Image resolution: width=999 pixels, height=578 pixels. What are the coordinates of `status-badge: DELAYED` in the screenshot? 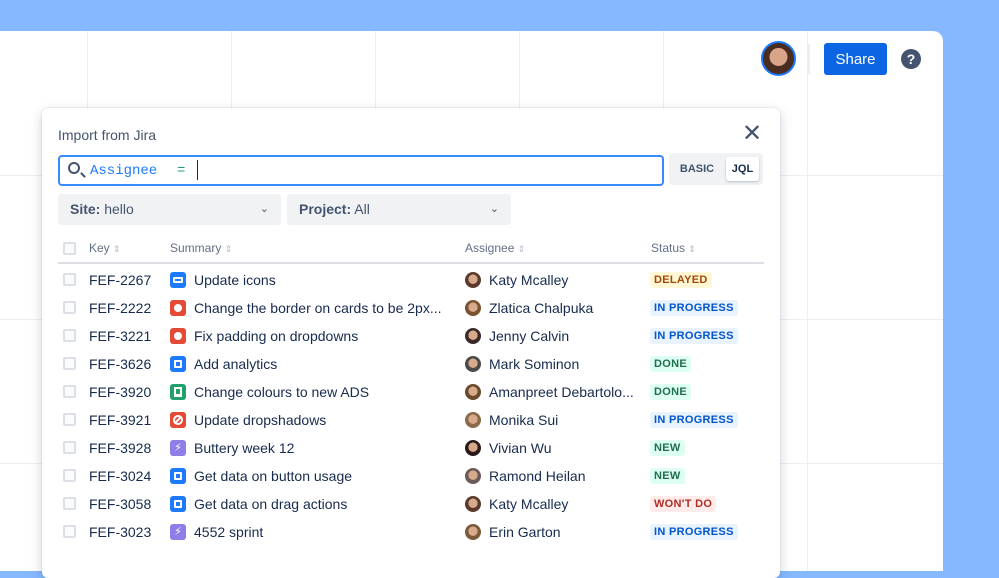 It's located at (681, 280).